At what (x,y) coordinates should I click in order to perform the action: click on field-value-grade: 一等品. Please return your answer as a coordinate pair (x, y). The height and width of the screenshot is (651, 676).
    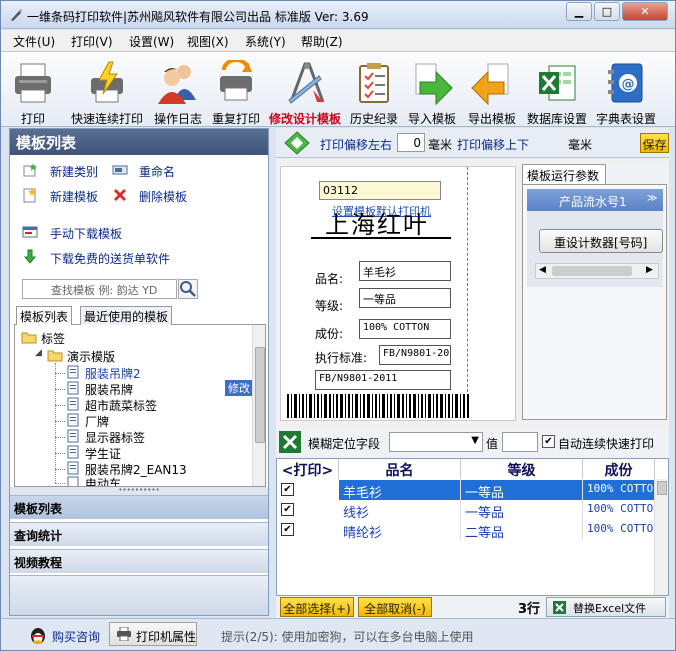
    Looking at the image, I should click on (405, 298).